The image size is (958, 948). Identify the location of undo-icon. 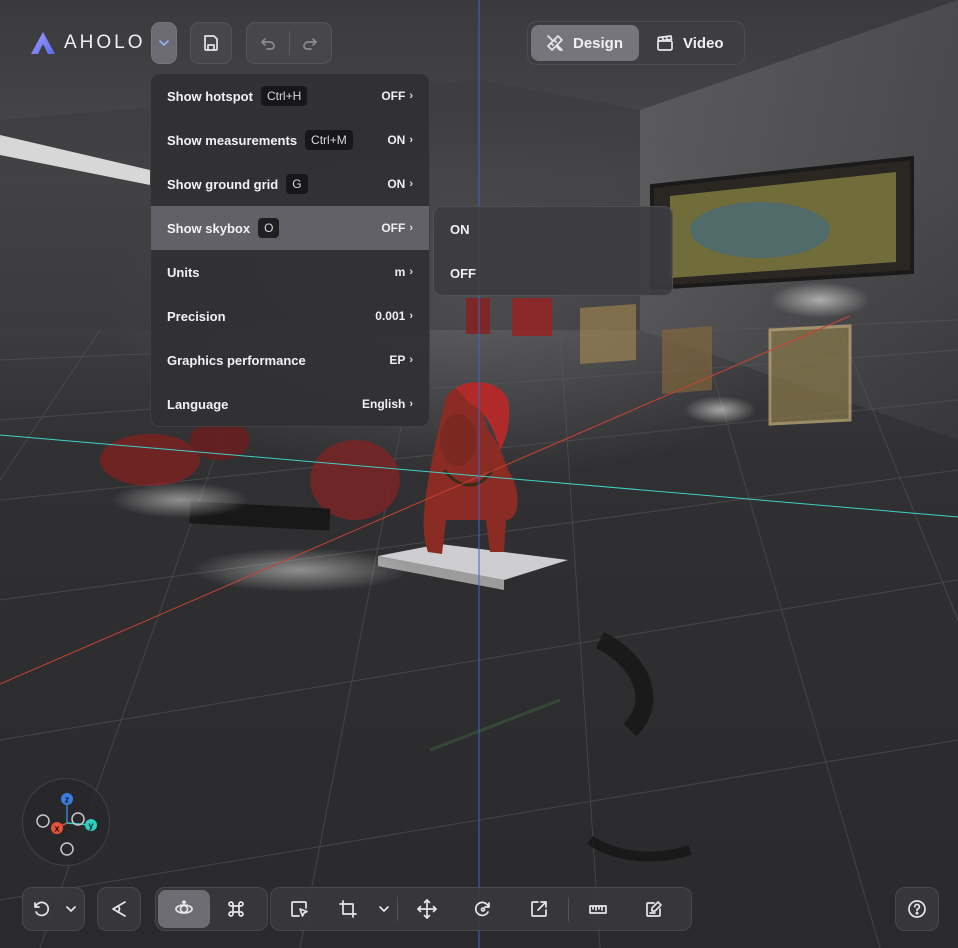
(267, 44).